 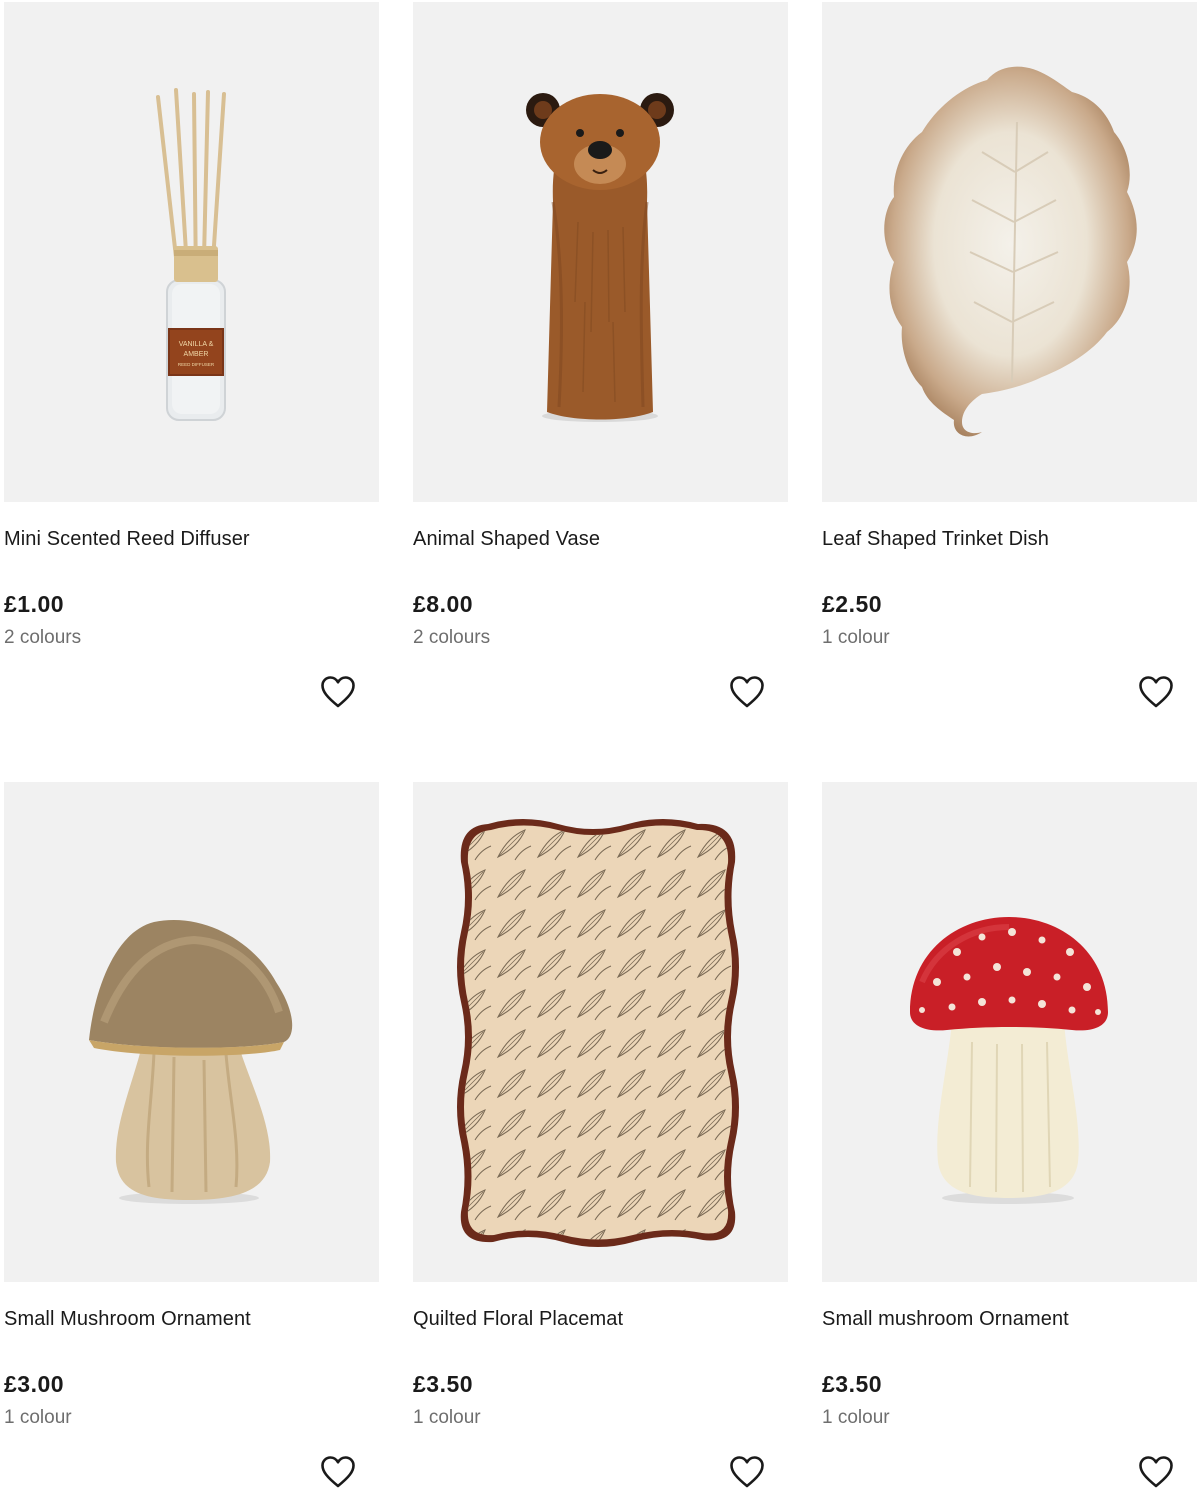 I want to click on product-title: Small Mushroom Ornament, so click(x=127, y=1319).